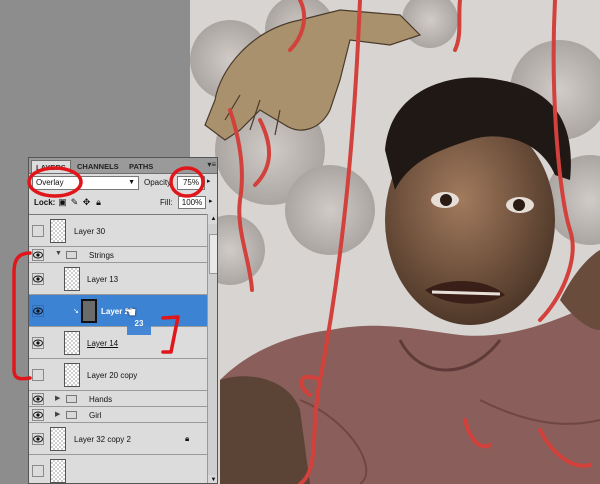 This screenshot has width=600, height=484. I want to click on lock-icon: 🔒︎, so click(187, 438).